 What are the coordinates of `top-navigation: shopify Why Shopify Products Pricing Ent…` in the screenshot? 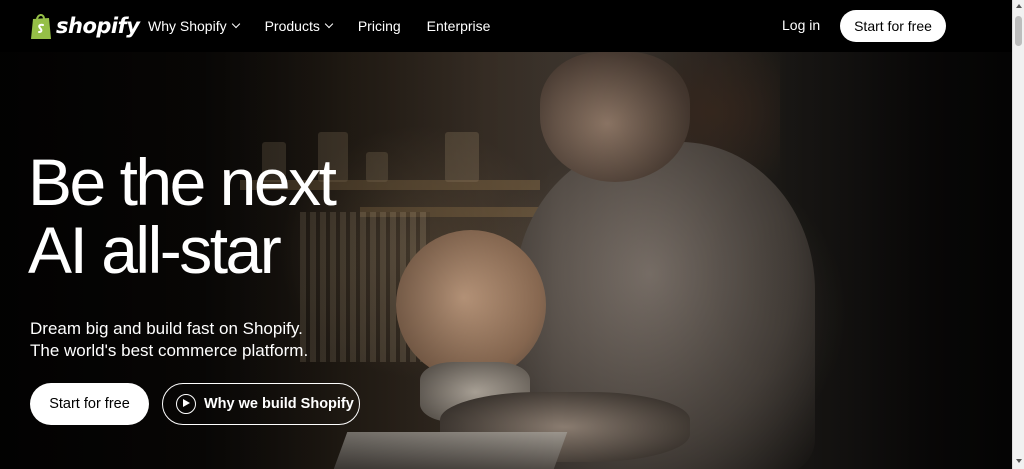 It's located at (506, 26).